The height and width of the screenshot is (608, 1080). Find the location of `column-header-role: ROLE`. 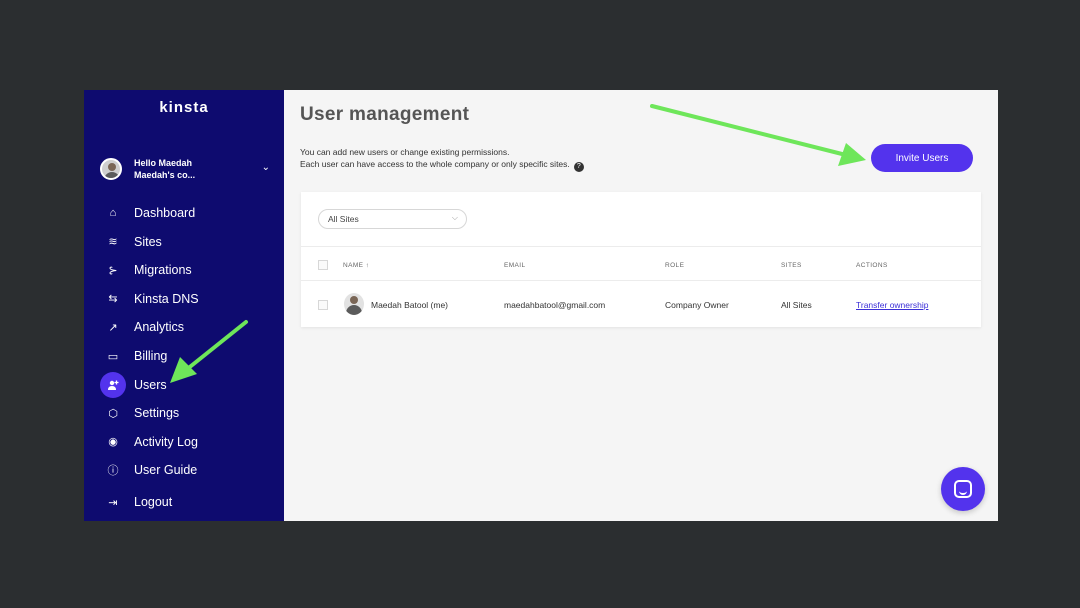

column-header-role: ROLE is located at coordinates (675, 265).